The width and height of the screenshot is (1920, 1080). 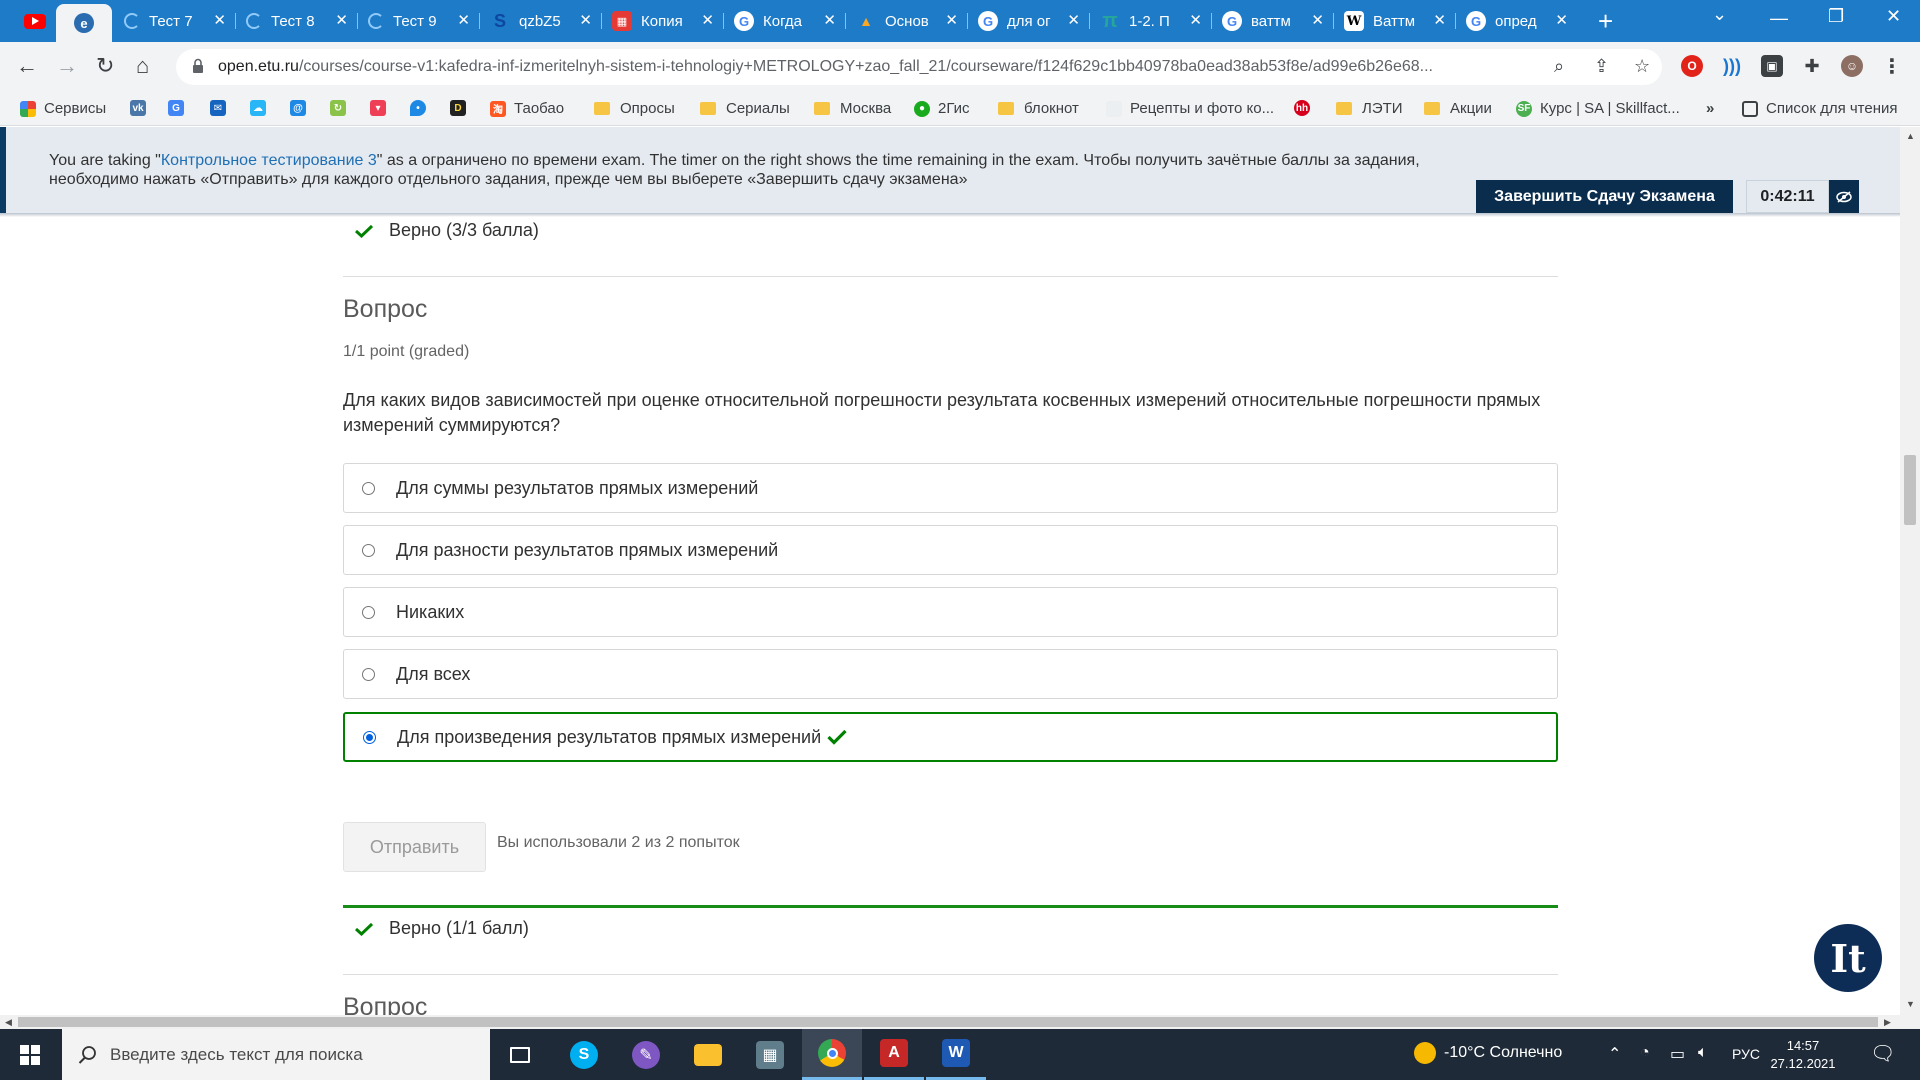 What do you see at coordinates (142, 108) in the screenshot?
I see `bookmark-vk: vk` at bounding box center [142, 108].